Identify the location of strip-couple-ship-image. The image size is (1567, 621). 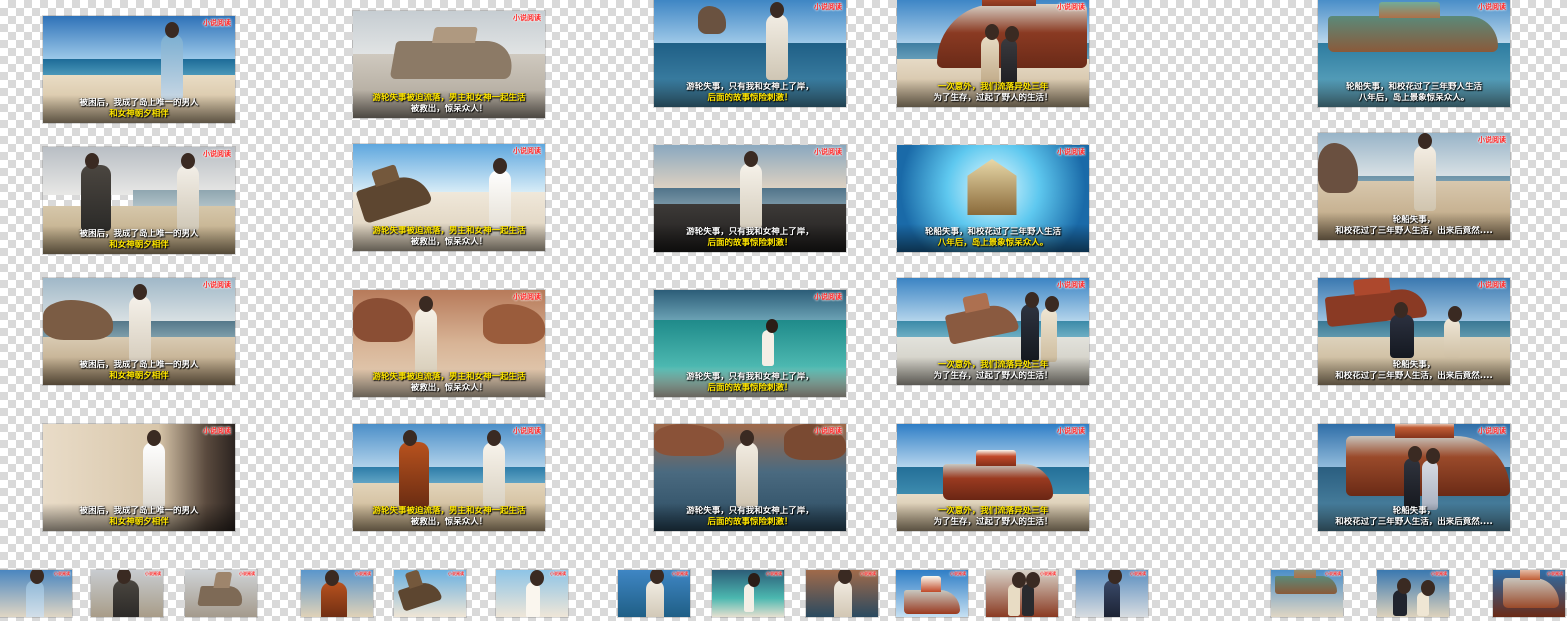
(1022, 593).